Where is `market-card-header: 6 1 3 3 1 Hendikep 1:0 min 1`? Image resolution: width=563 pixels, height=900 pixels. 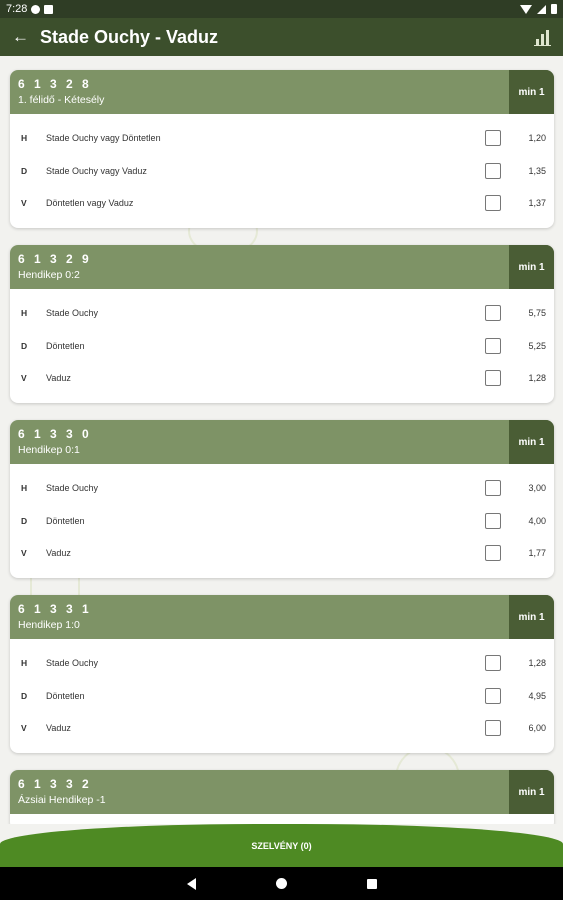 market-card-header: 6 1 3 3 1 Hendikep 1:0 min 1 is located at coordinates (282, 617).